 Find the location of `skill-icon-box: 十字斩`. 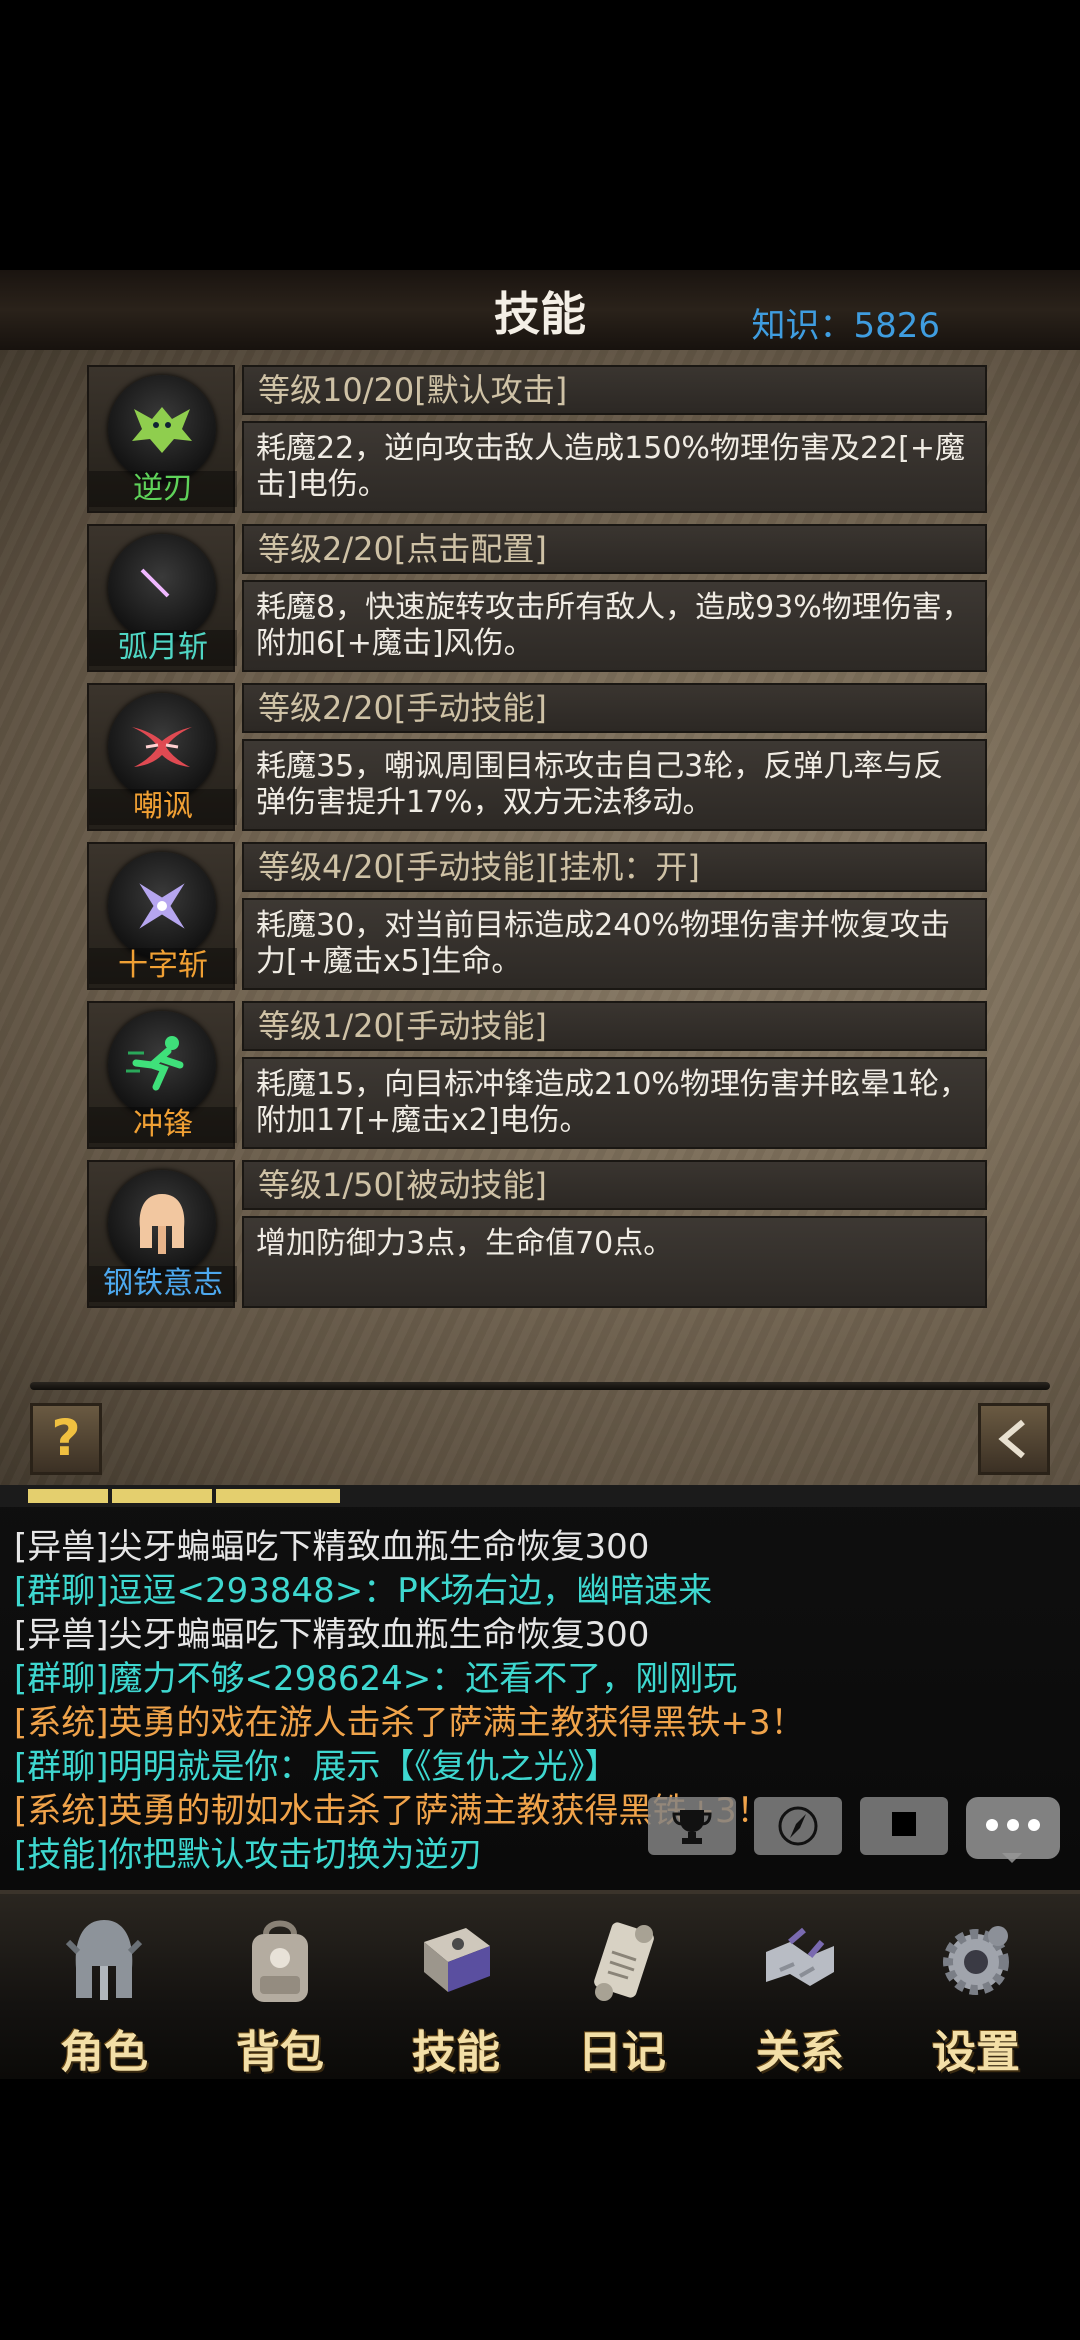

skill-icon-box: 十字斩 is located at coordinates (162, 916).